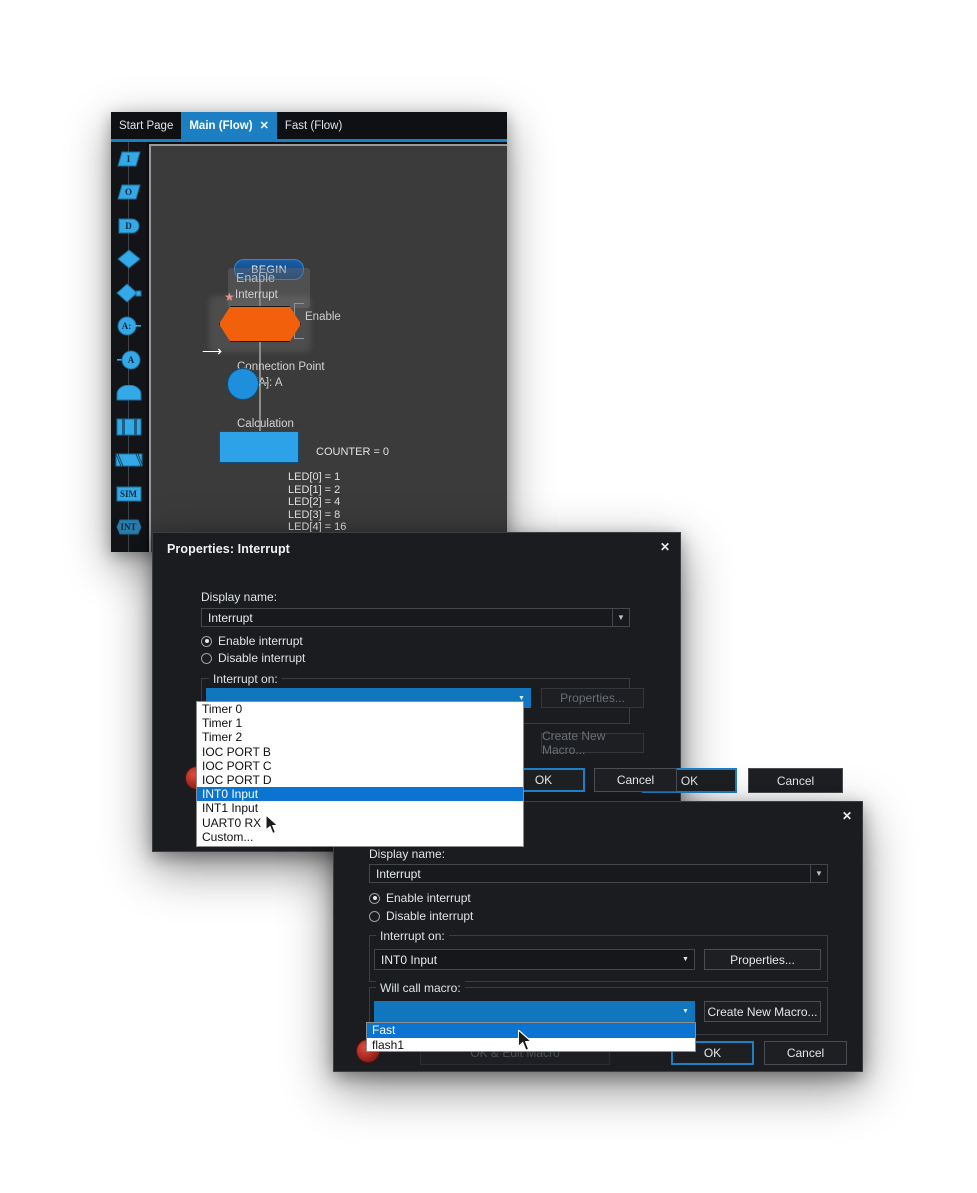  What do you see at coordinates (360, 808) in the screenshot?
I see `list-item: INT1 Input` at bounding box center [360, 808].